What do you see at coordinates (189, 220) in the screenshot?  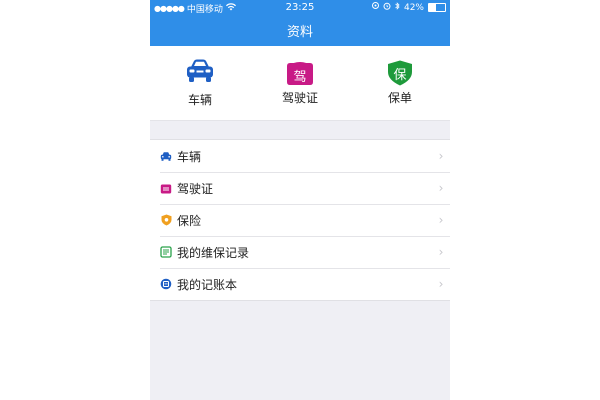 I see `list-item-label: 保险` at bounding box center [189, 220].